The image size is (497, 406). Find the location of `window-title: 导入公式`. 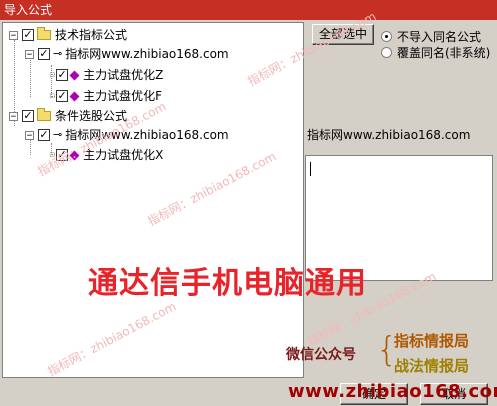

window-title: 导入公式 is located at coordinates (28, 10).